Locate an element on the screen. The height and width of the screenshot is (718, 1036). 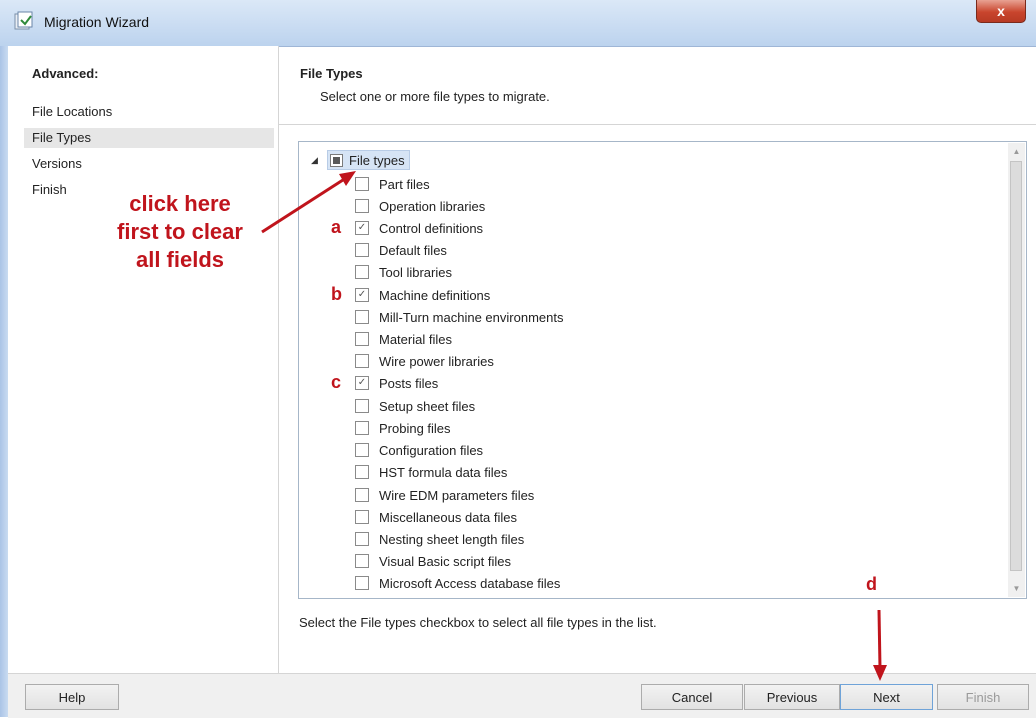
tree-item-label: Part files is located at coordinates (404, 184).